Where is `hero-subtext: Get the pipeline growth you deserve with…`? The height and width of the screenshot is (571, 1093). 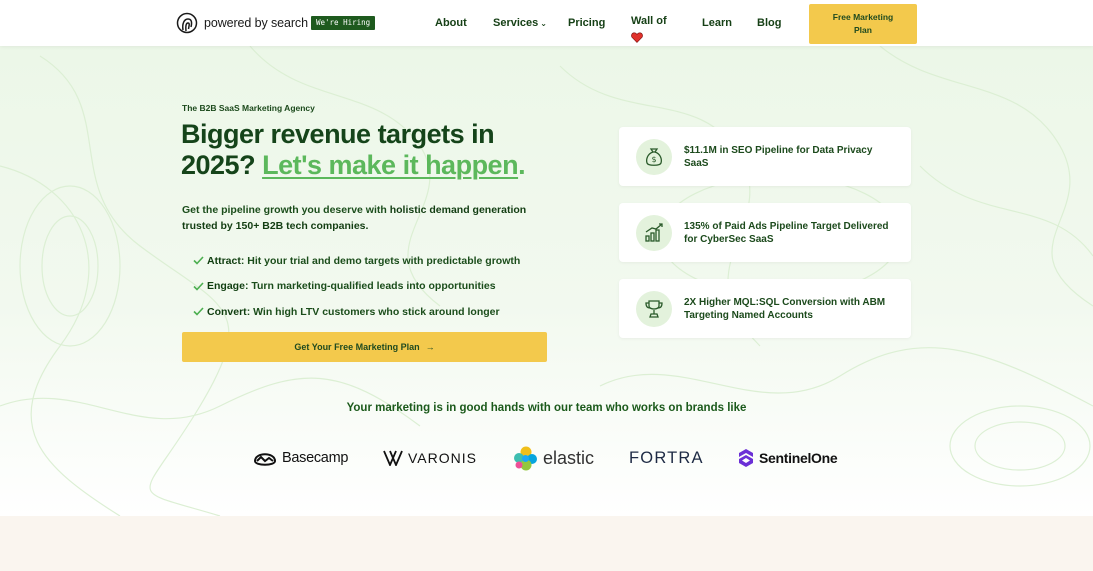 hero-subtext: Get the pipeline growth you deserve with… is located at coordinates (367, 218).